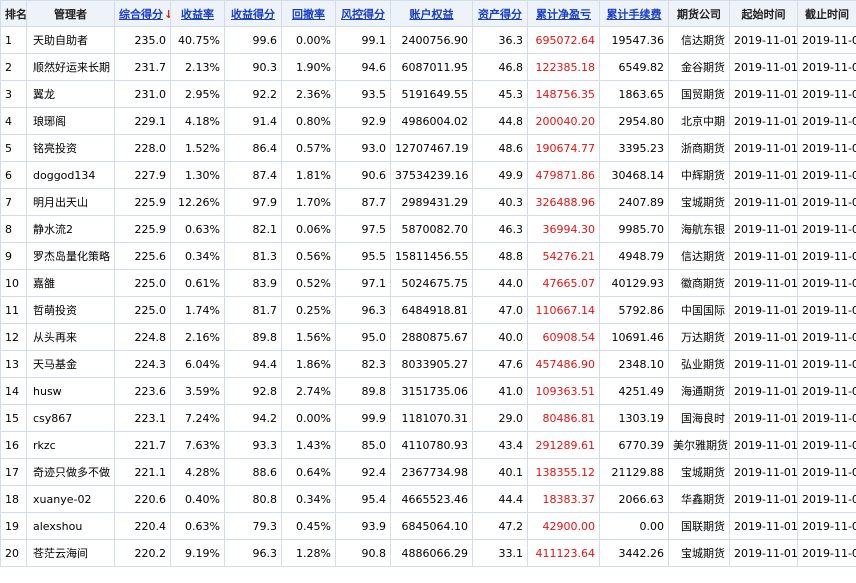 The width and height of the screenshot is (856, 583). Describe the element at coordinates (142, 94) in the screenshot. I see `score-cell: 231.0` at that location.